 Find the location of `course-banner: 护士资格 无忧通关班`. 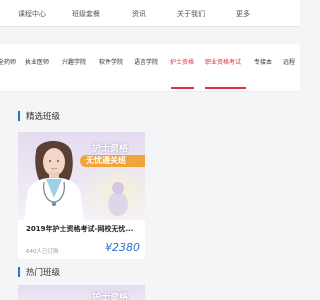

course-banner: 护士资格 无忧通关班 is located at coordinates (81, 176).